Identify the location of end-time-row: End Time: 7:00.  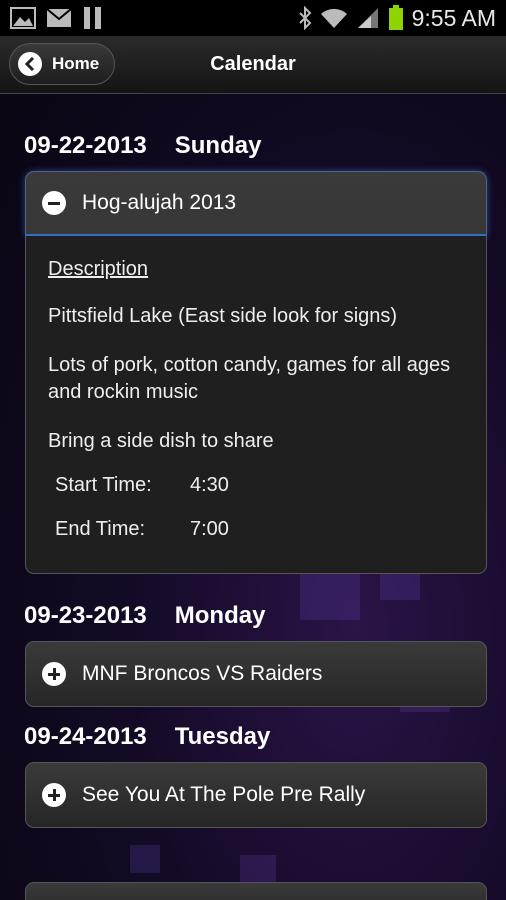
(256, 529).